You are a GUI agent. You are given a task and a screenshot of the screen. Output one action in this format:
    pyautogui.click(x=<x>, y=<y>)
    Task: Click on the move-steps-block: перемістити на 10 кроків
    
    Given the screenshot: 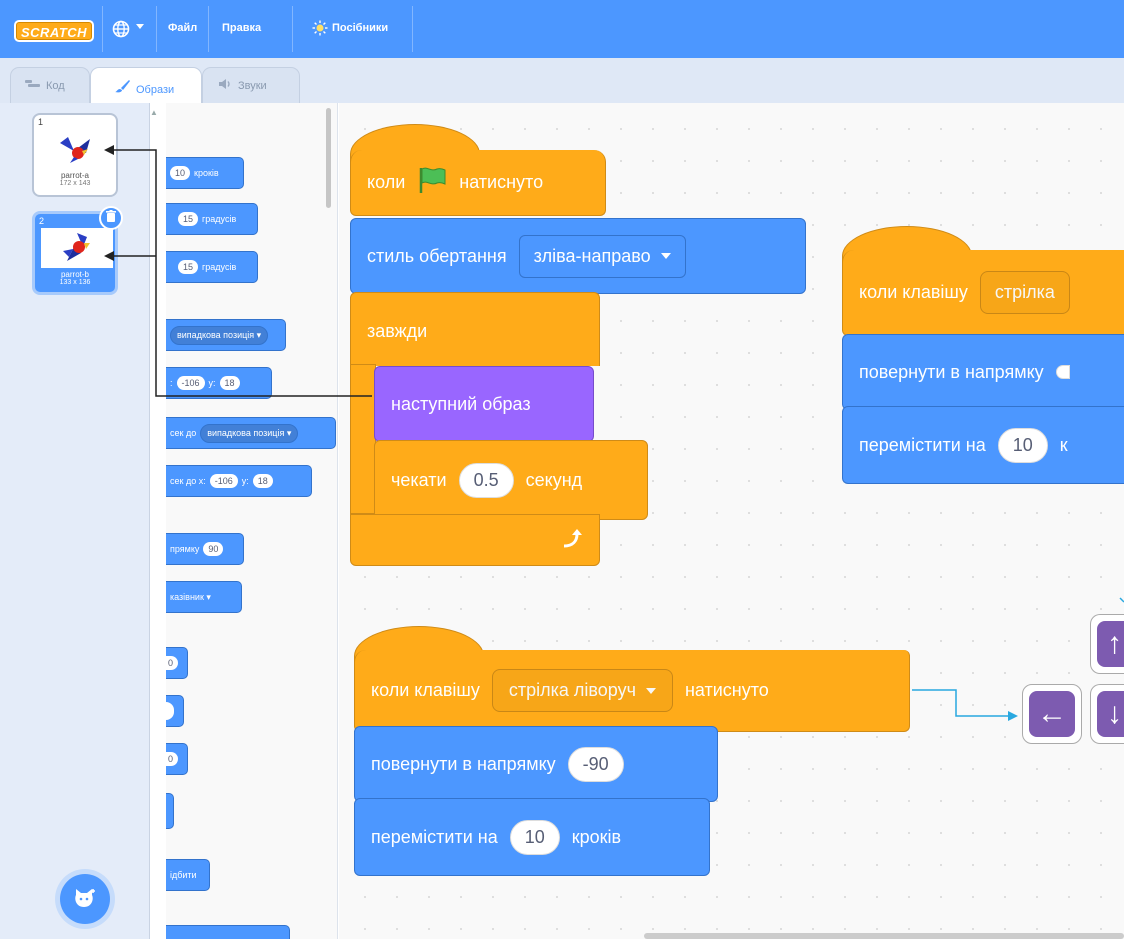 What is the action you would take?
    pyautogui.click(x=532, y=837)
    